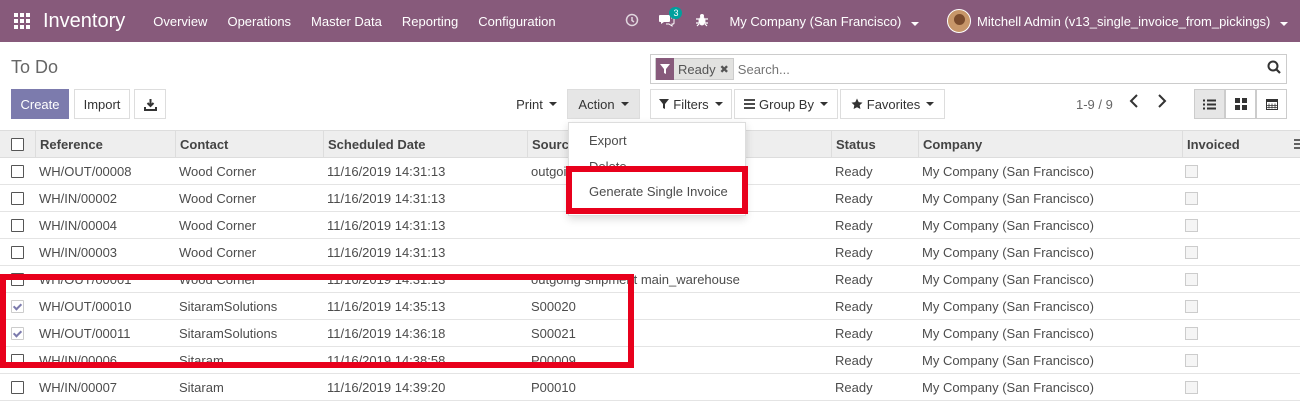  What do you see at coordinates (1274, 69) in the screenshot?
I see `search-icon` at bounding box center [1274, 69].